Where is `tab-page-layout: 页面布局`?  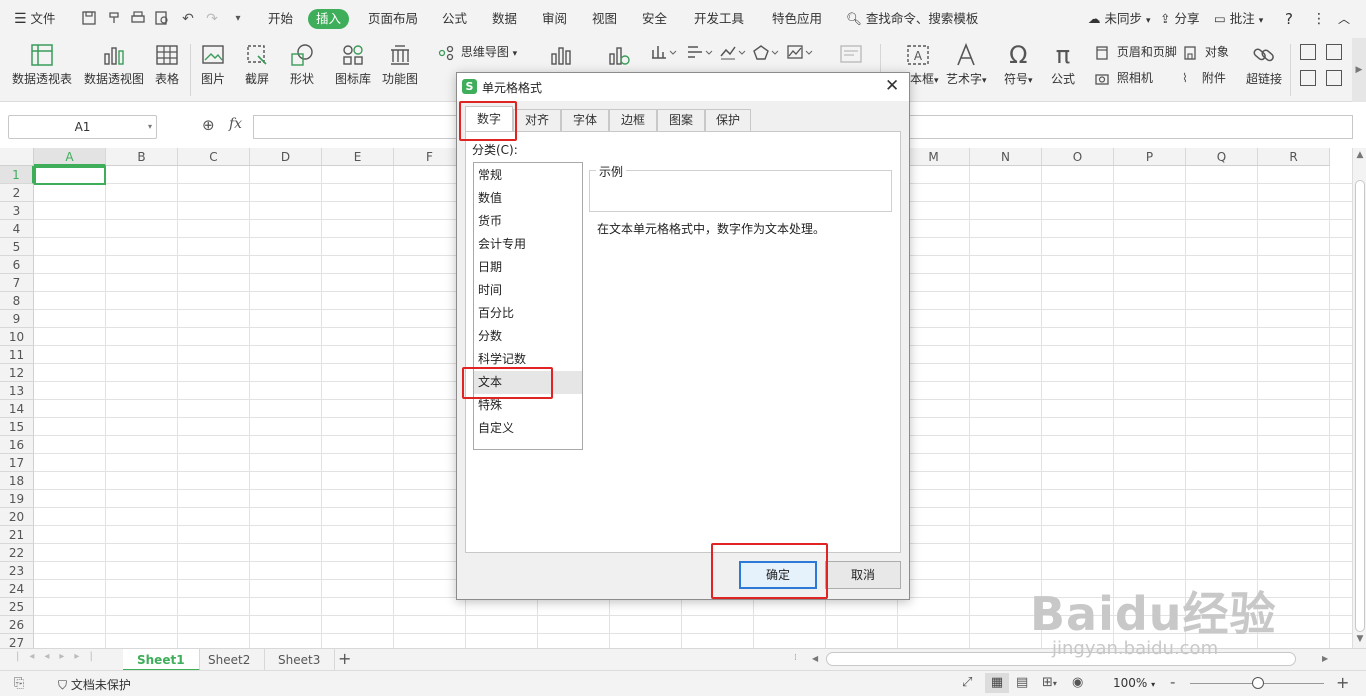
tab-page-layout: 页面布局 is located at coordinates (393, 19).